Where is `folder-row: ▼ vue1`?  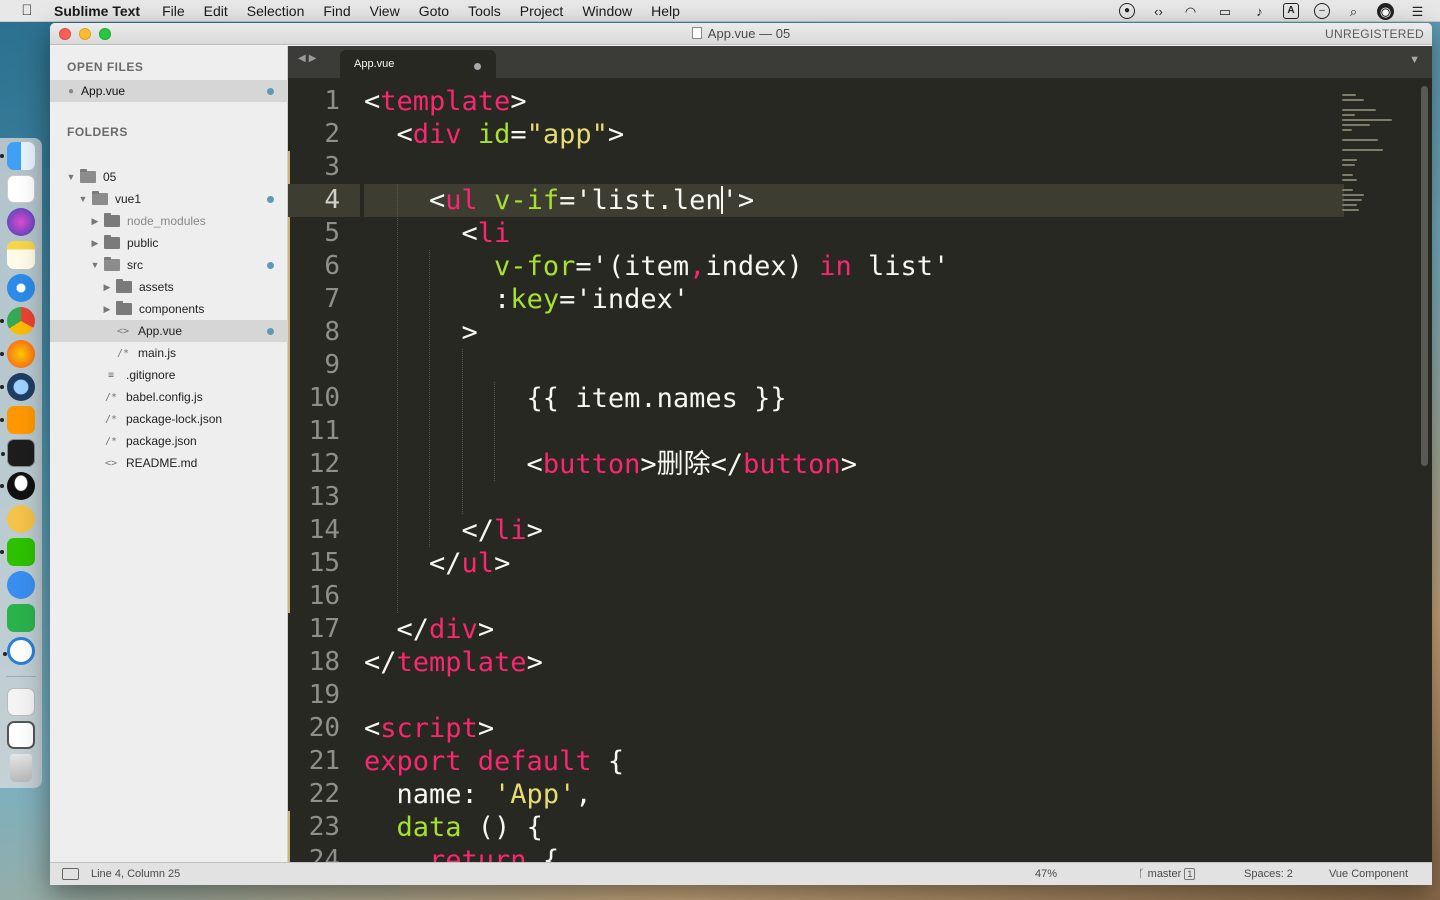 folder-row: ▼ vue1 is located at coordinates (169, 199).